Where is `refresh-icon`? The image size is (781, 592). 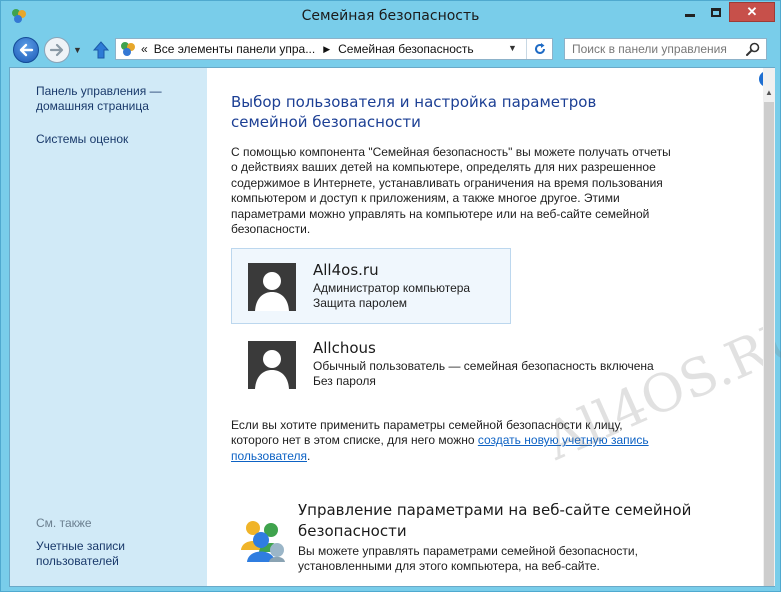 refresh-icon is located at coordinates (539, 48).